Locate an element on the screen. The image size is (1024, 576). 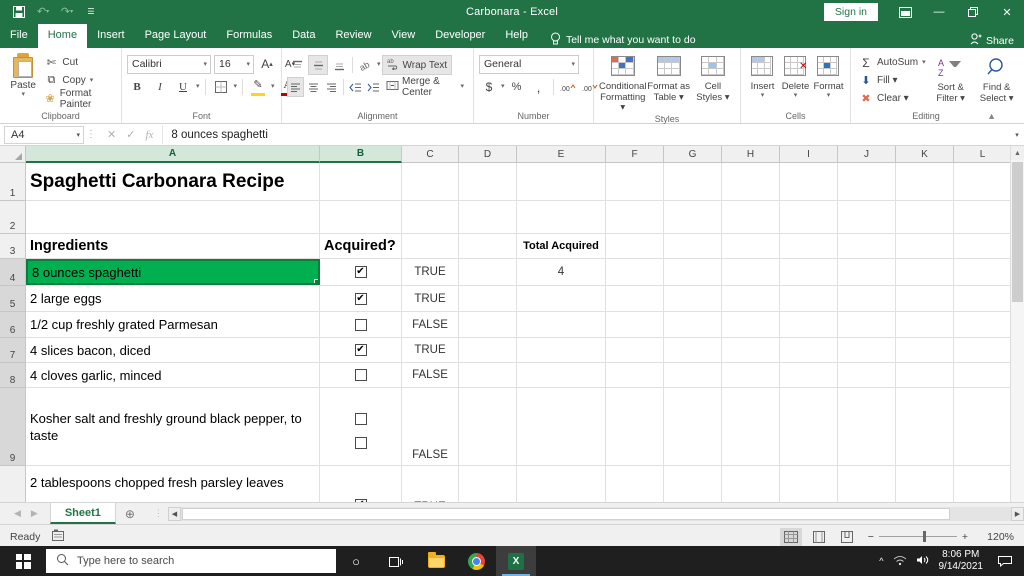
cell-c5: TRUE is located at coordinates (430, 298).